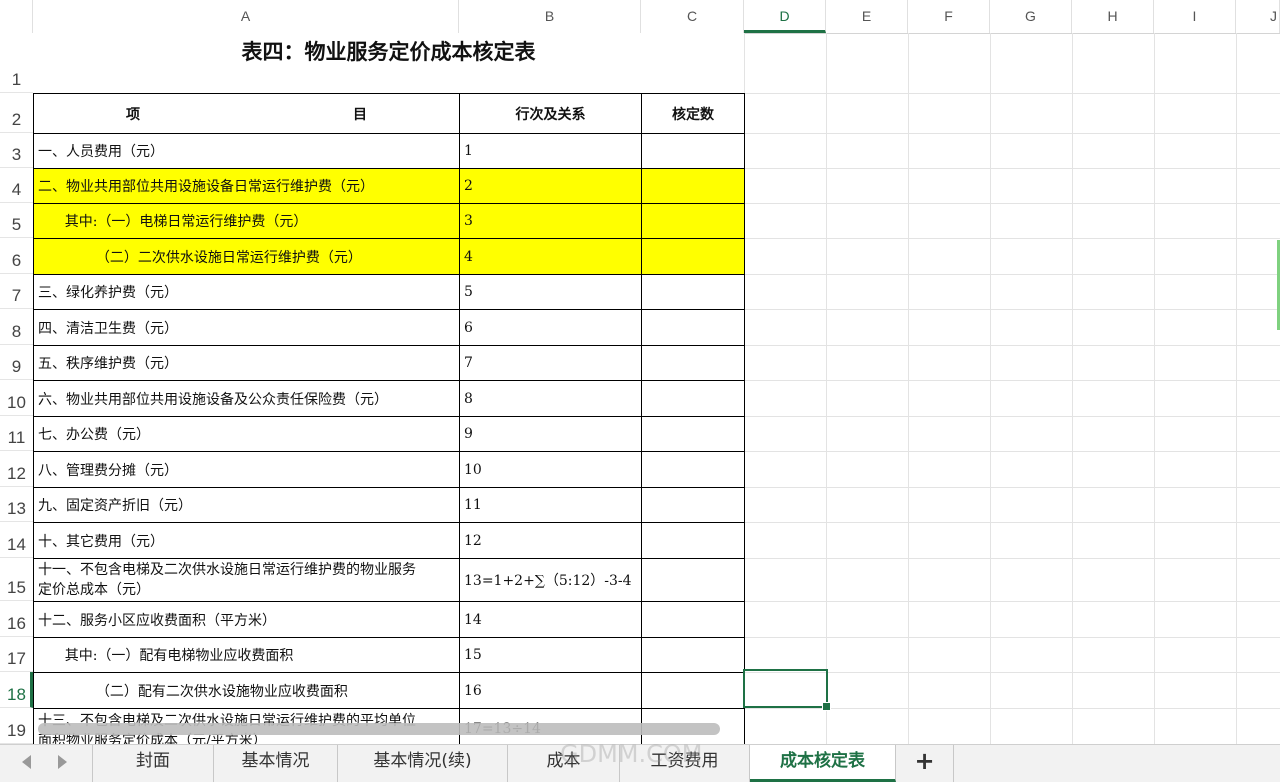  Describe the element at coordinates (550, 292) in the screenshot. I see `ref-cell-row7: 5` at that location.